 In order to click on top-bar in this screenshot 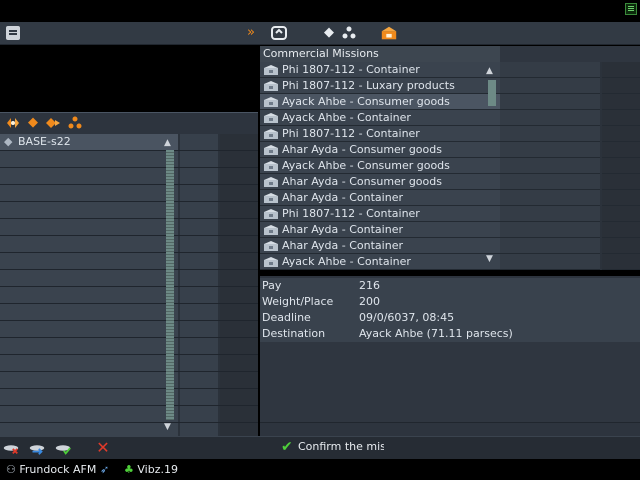, I will do `click(320, 11)`.